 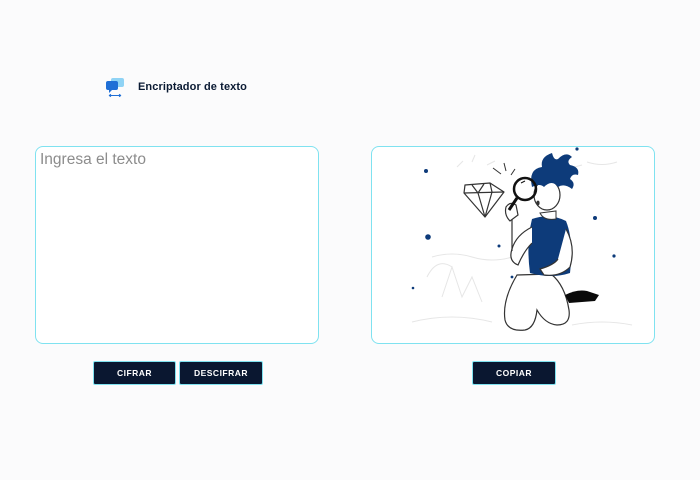 I want to click on encrypt-button: CIFRAR, so click(x=134, y=373).